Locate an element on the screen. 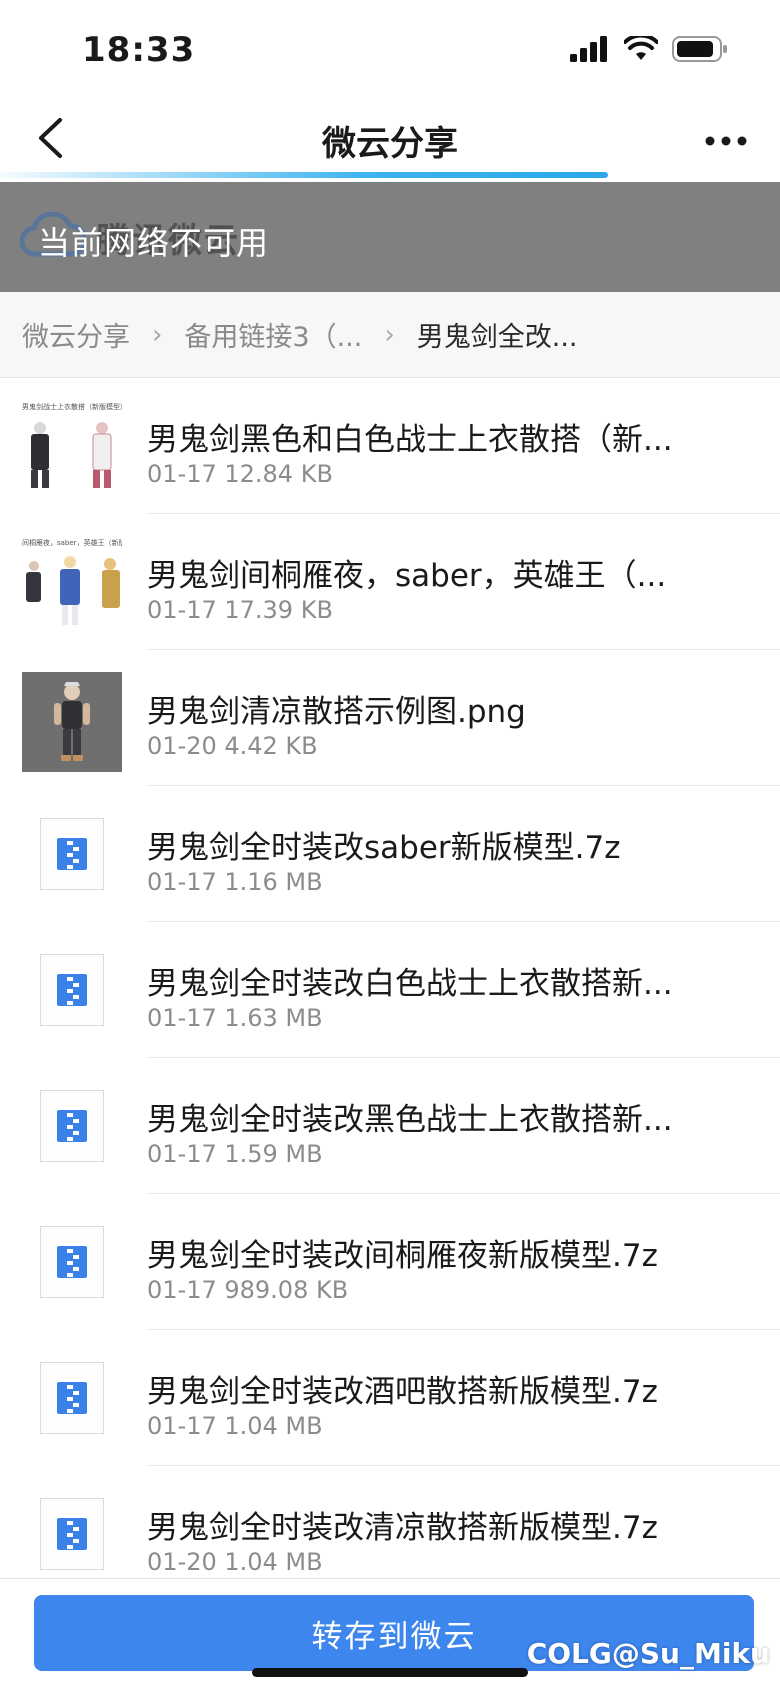 The width and height of the screenshot is (780, 1689). loading-progress-bar is located at coordinates (390, 175).